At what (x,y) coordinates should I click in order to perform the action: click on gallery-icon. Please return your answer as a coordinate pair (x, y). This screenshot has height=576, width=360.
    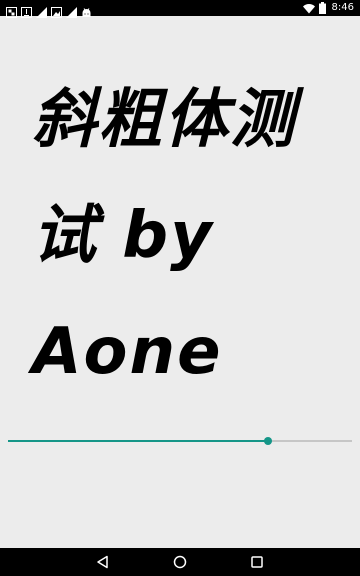
    Looking at the image, I should click on (11, 10).